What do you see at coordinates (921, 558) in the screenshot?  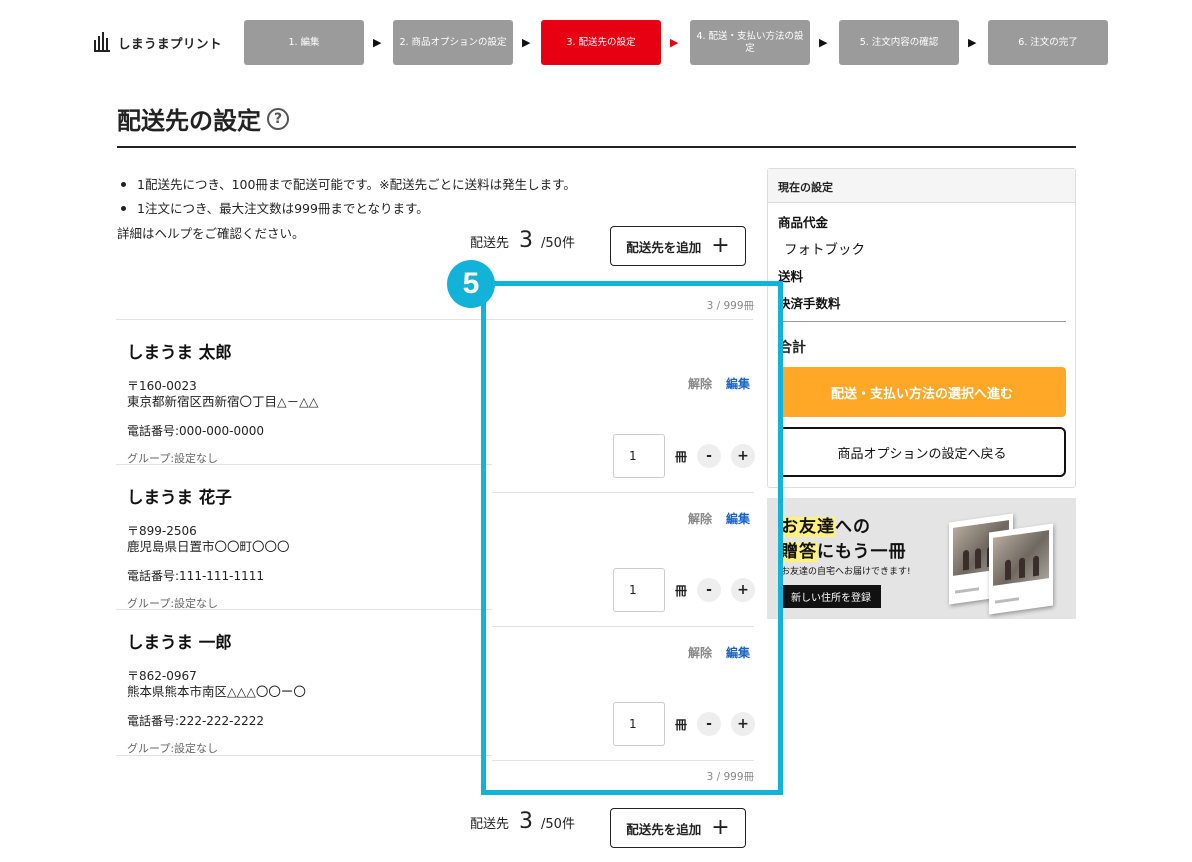 I see `gift-banner: お友達への 贈答にもう一冊 お友達の自宅へお届けできます! 新しい住所を登録` at bounding box center [921, 558].